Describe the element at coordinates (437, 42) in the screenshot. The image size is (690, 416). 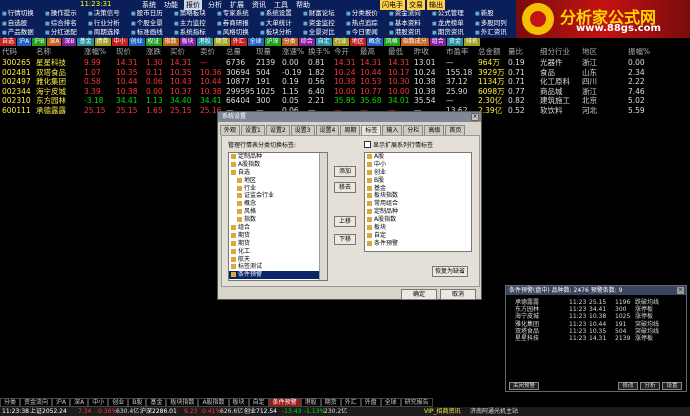
I see `category-tab: 组合` at that location.